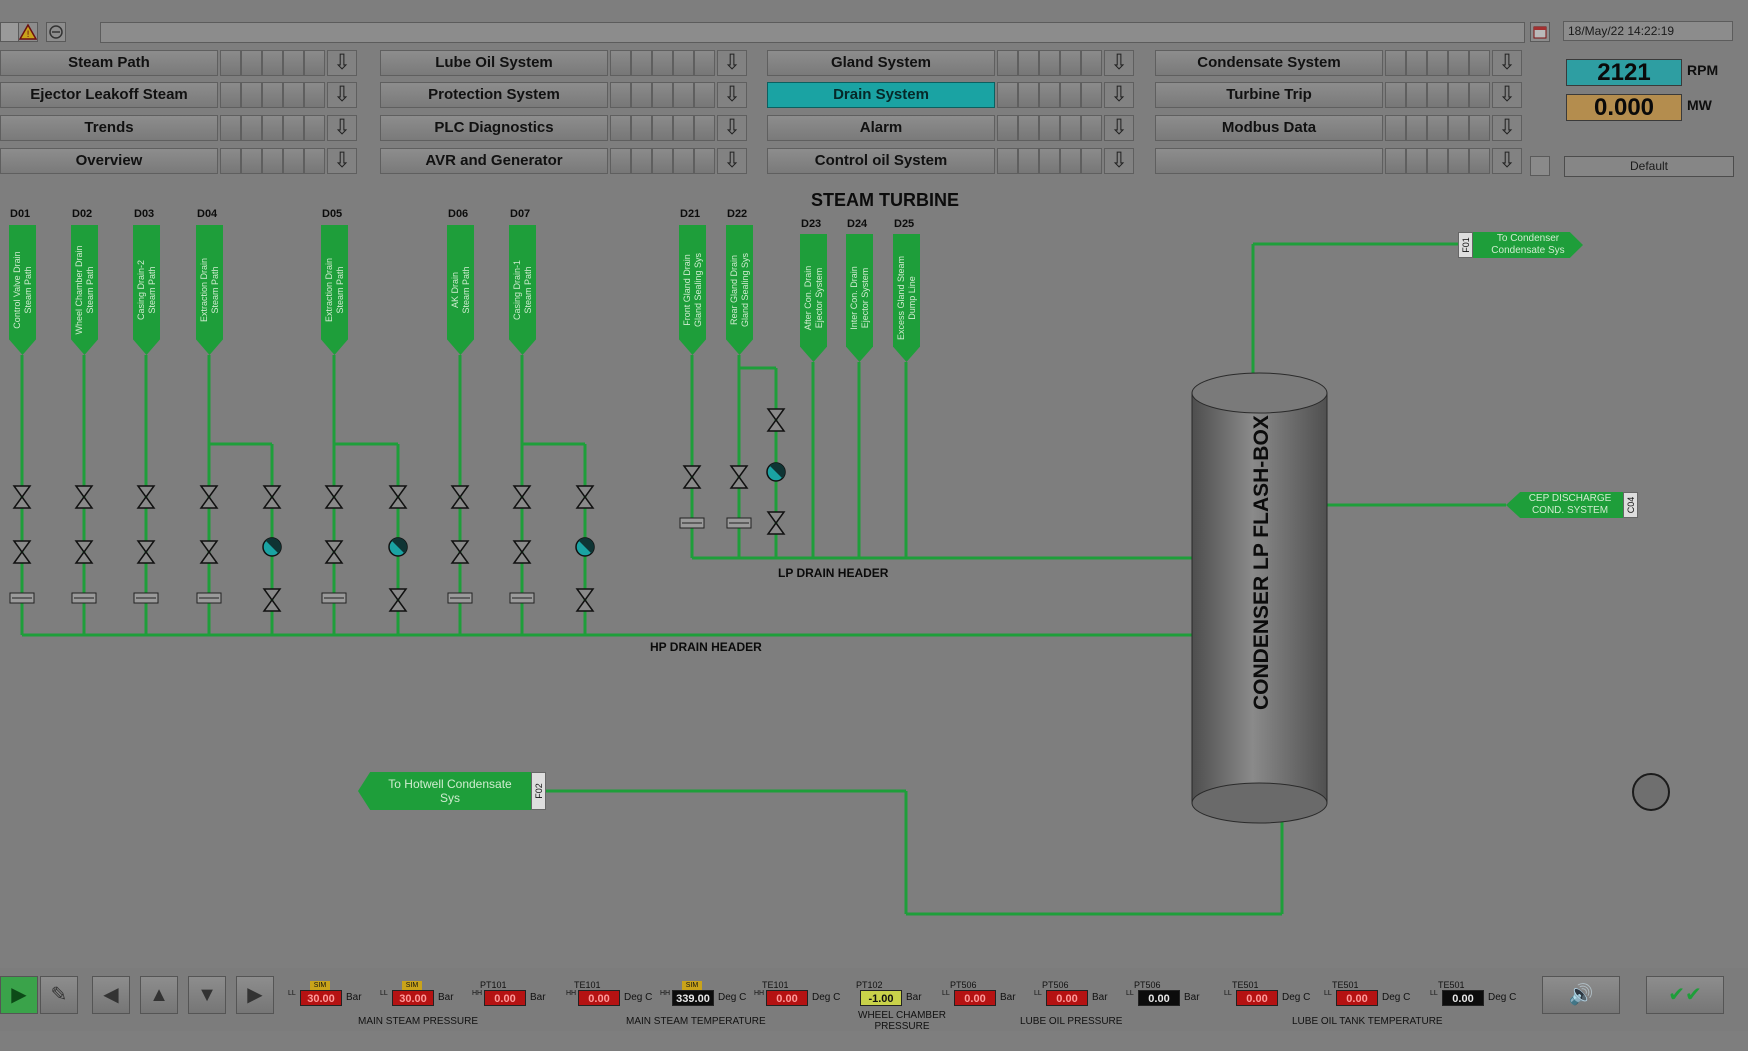 The width and height of the screenshot is (1748, 1051). I want to click on drain-banner: Control Valve Drain Steam Path, so click(22, 290).